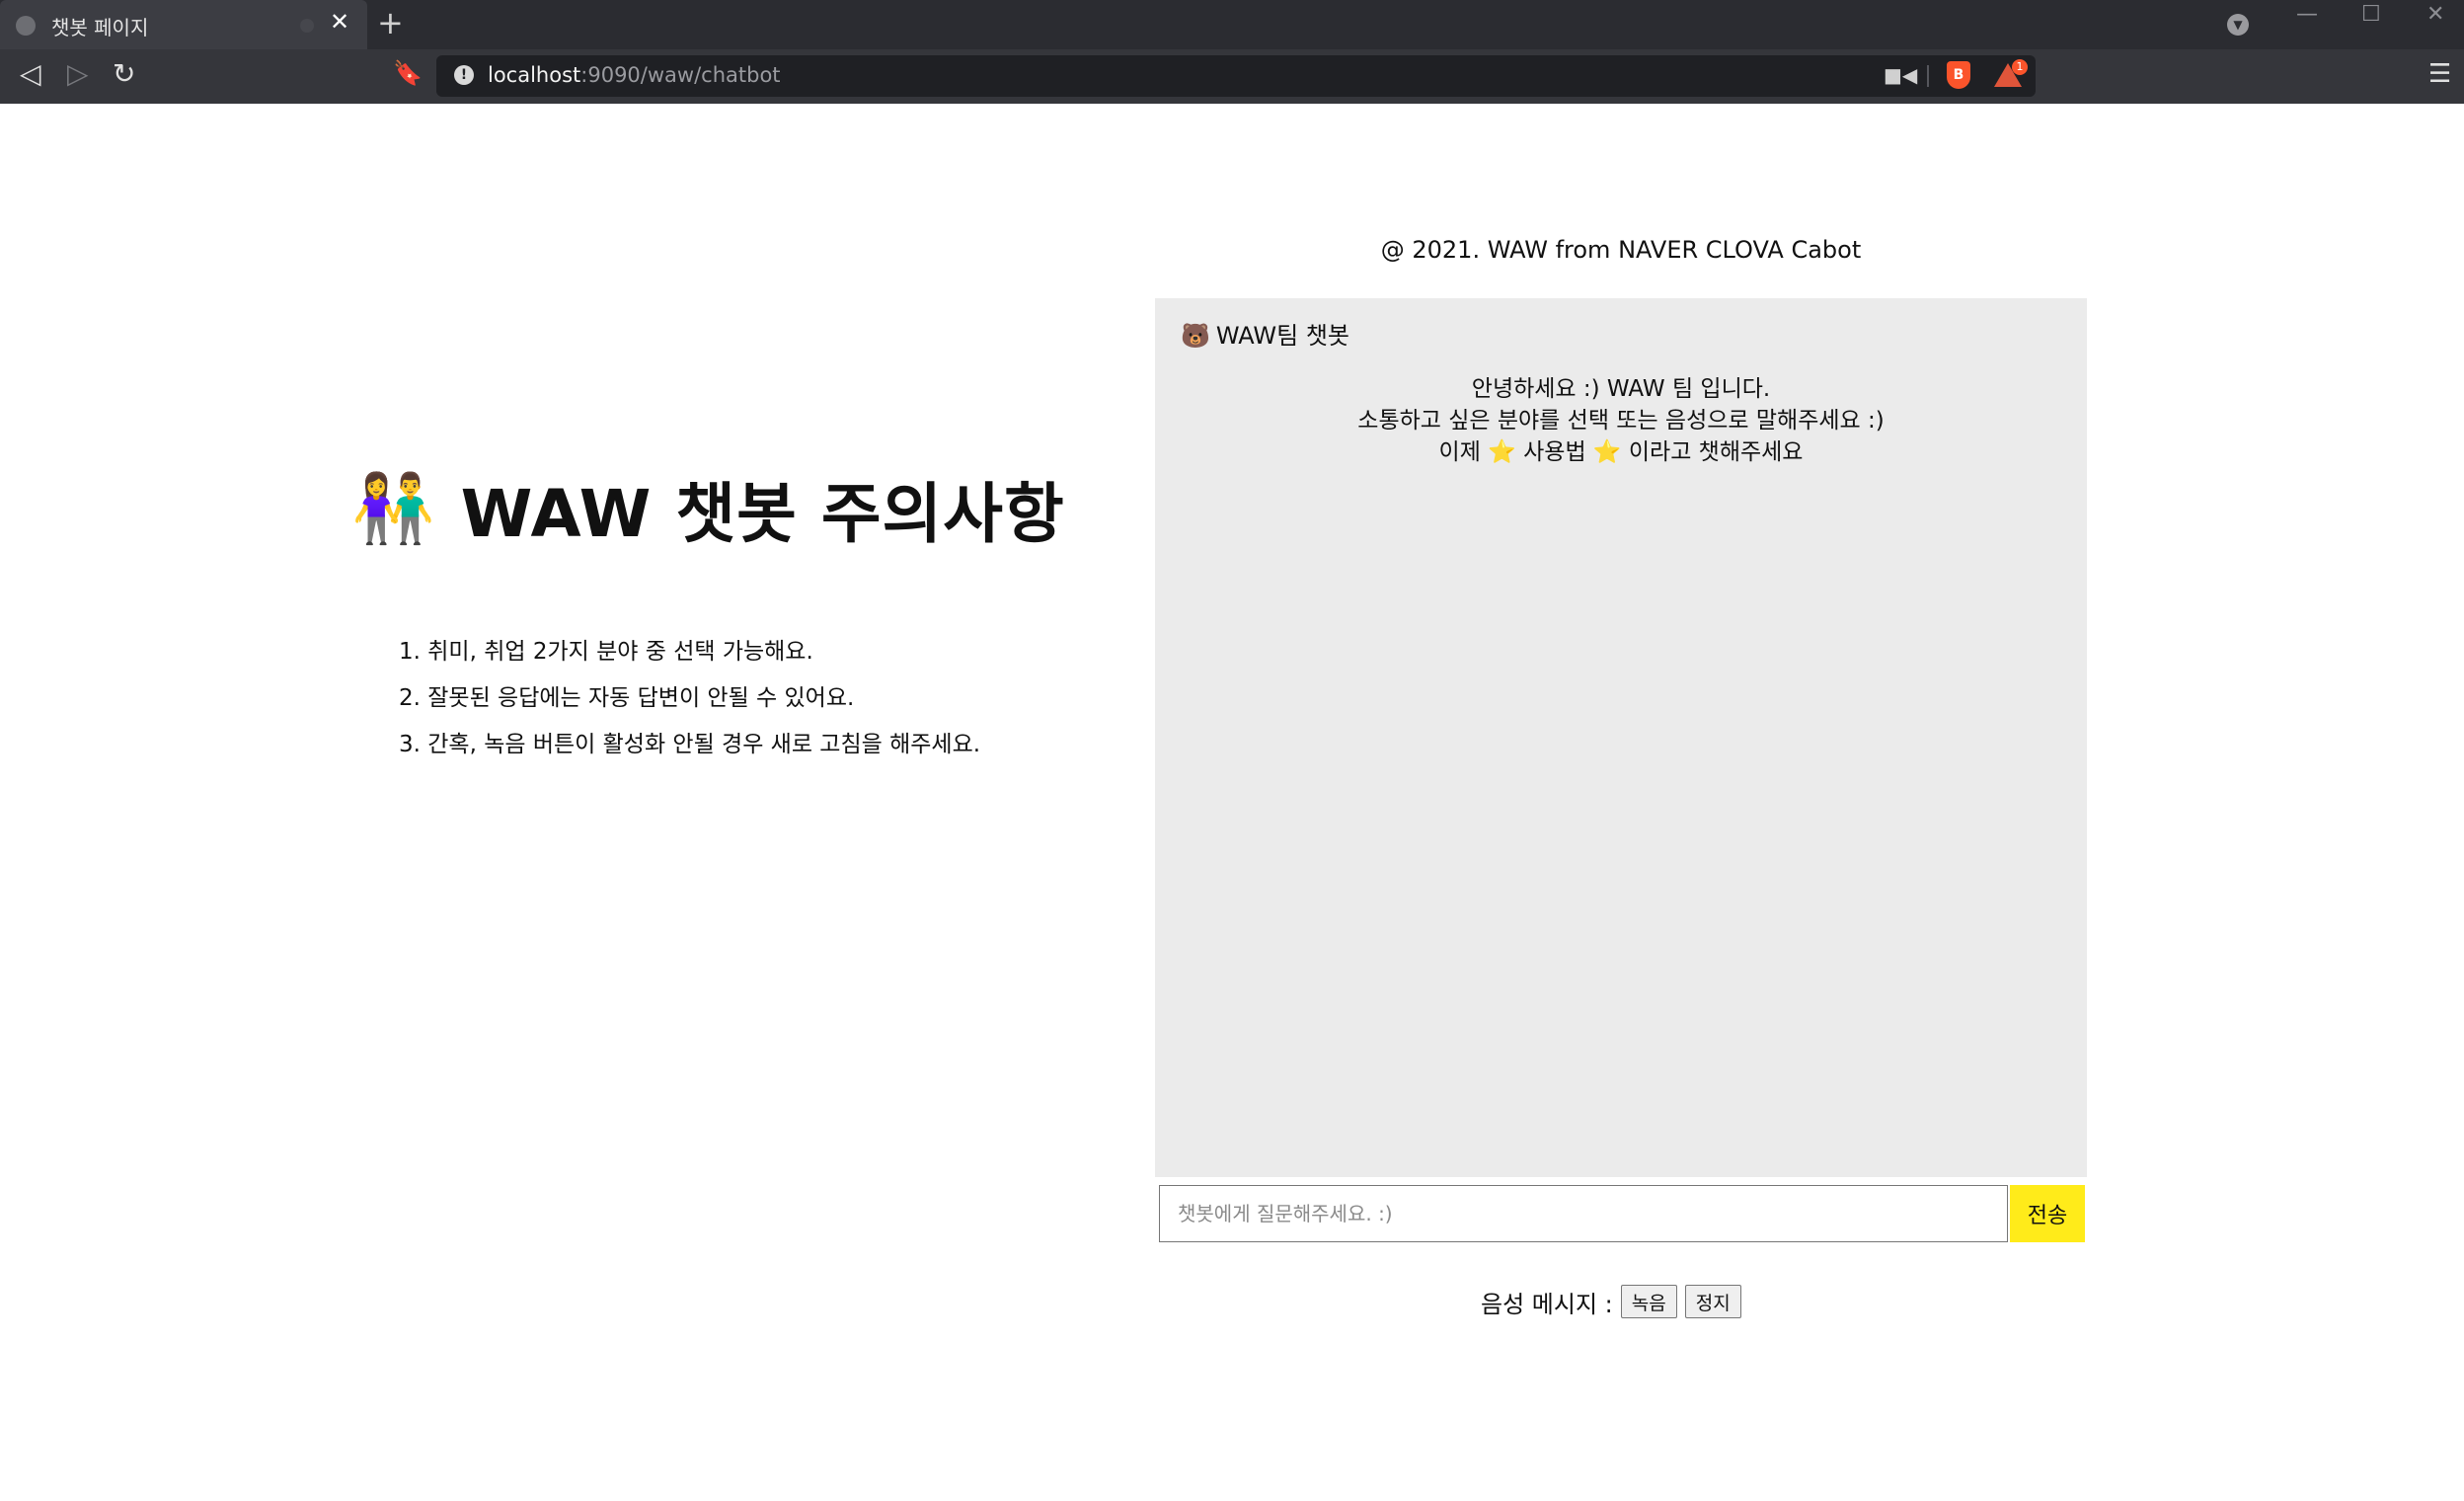  Describe the element at coordinates (339, 22) in the screenshot. I see `close-tab-icon: ✕` at that location.